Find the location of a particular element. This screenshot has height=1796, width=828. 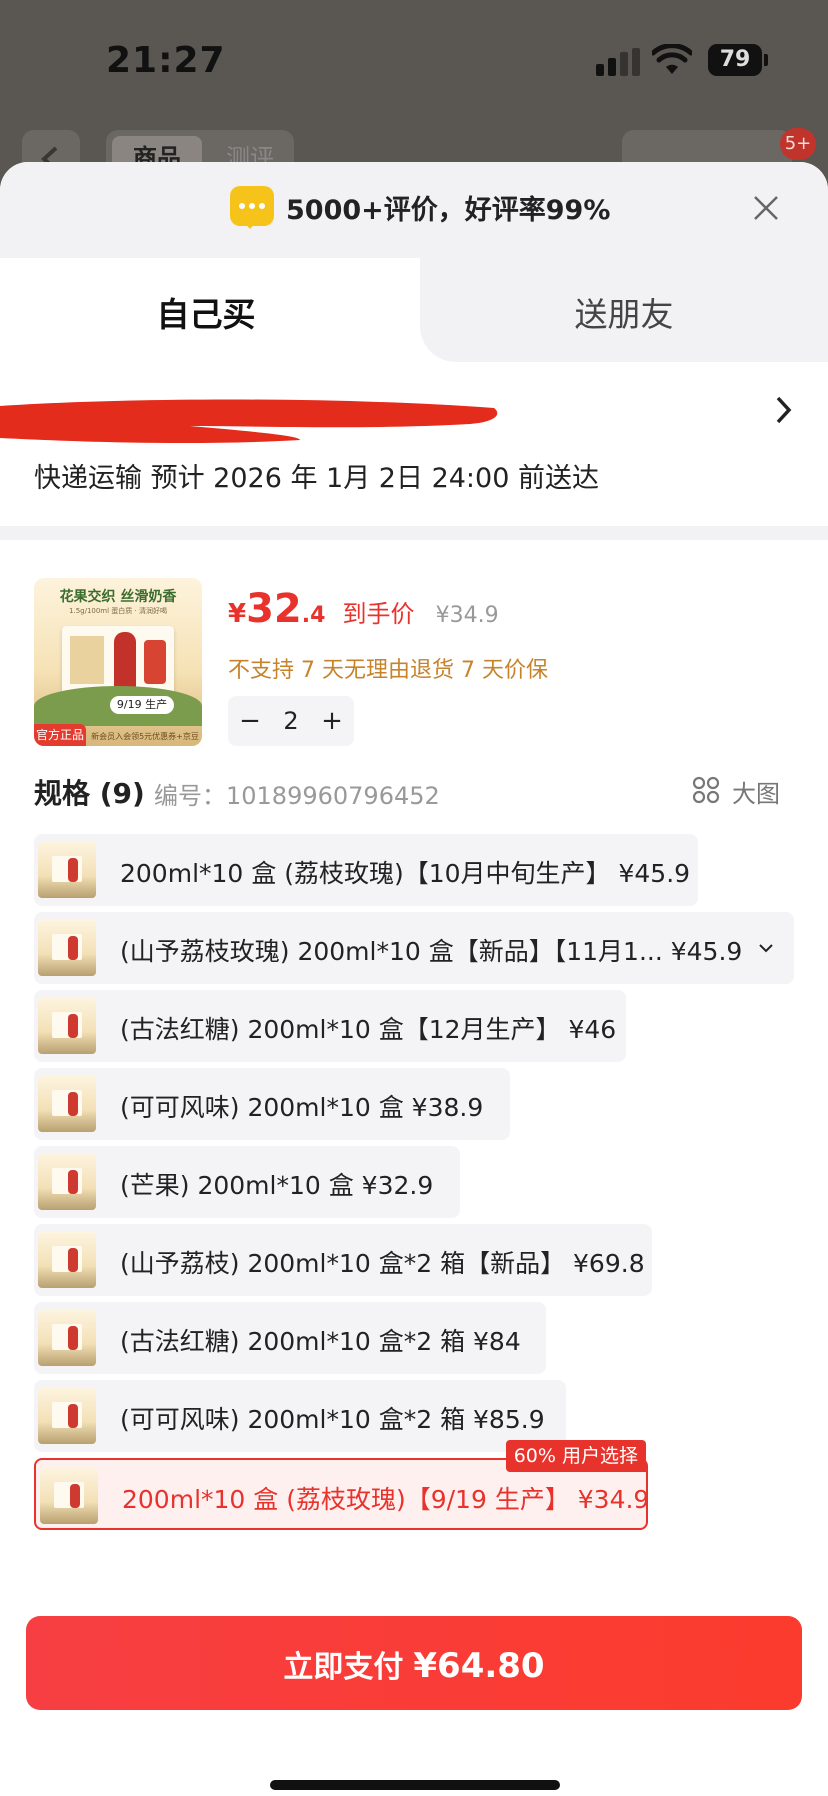

cellular-signal-icon is located at coordinates (618, 62).